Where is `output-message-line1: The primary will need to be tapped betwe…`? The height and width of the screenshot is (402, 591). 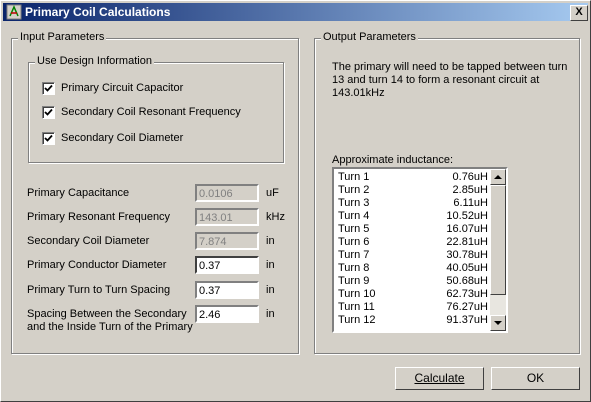 output-message-line1: The primary will need to be tapped betwe… is located at coordinates (450, 67).